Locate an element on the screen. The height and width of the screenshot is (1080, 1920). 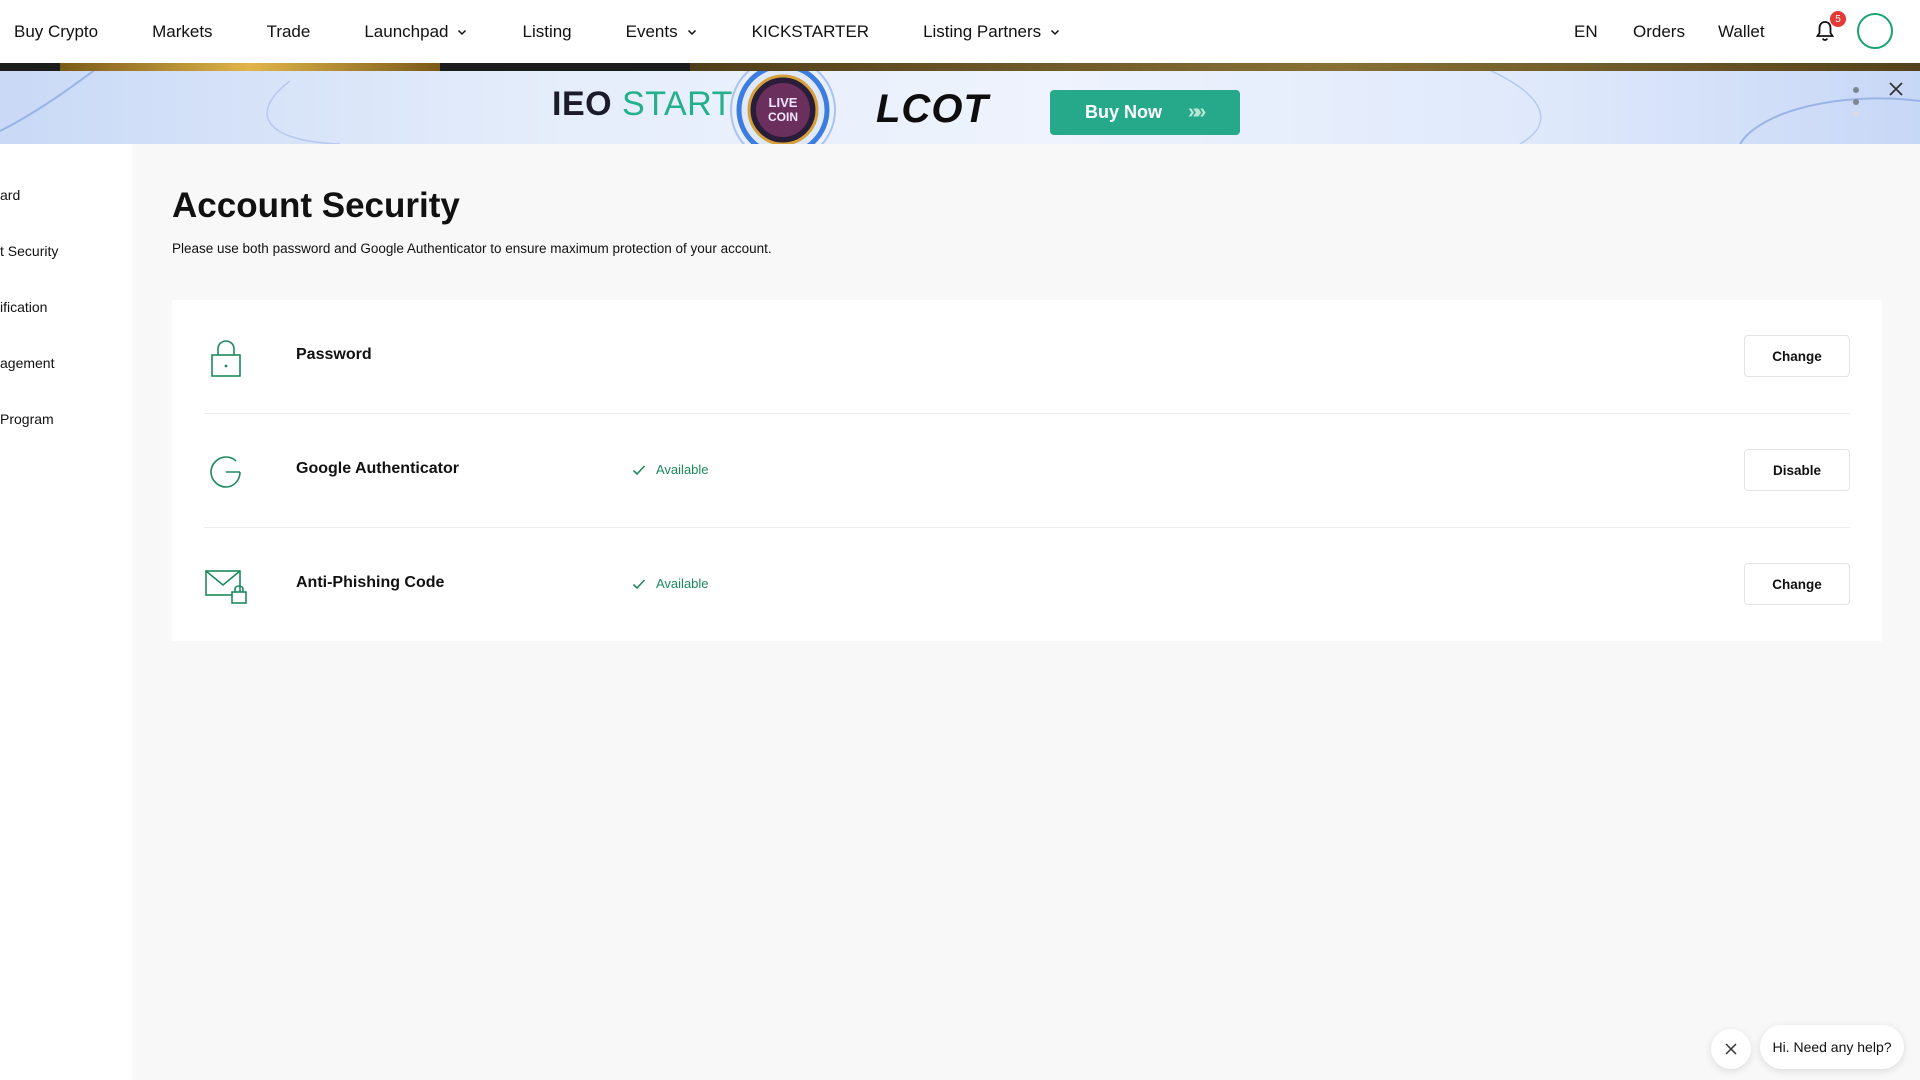
sidebar-item-management: agement is located at coordinates (27, 363).